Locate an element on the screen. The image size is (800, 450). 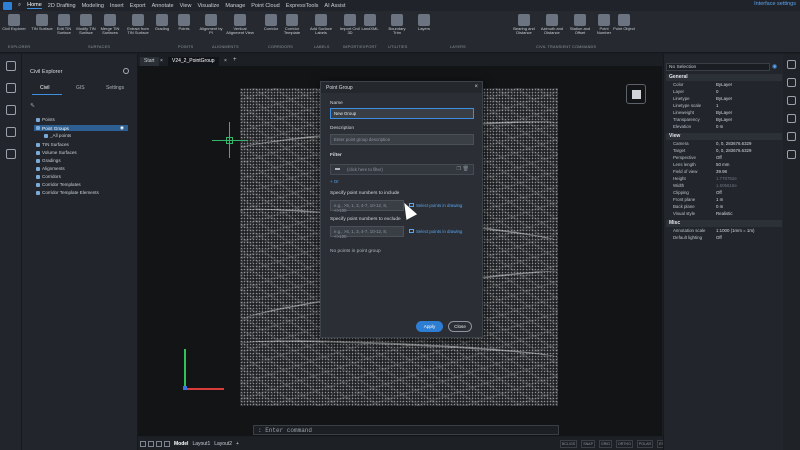
menu-2d-drafting: 2D Drafting is located at coordinates (62, 6).